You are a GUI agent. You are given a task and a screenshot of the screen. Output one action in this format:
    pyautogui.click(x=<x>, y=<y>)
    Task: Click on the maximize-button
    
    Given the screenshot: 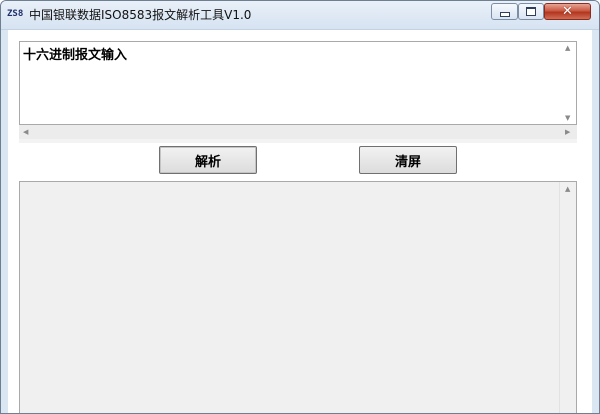 What is the action you would take?
    pyautogui.click(x=531, y=11)
    